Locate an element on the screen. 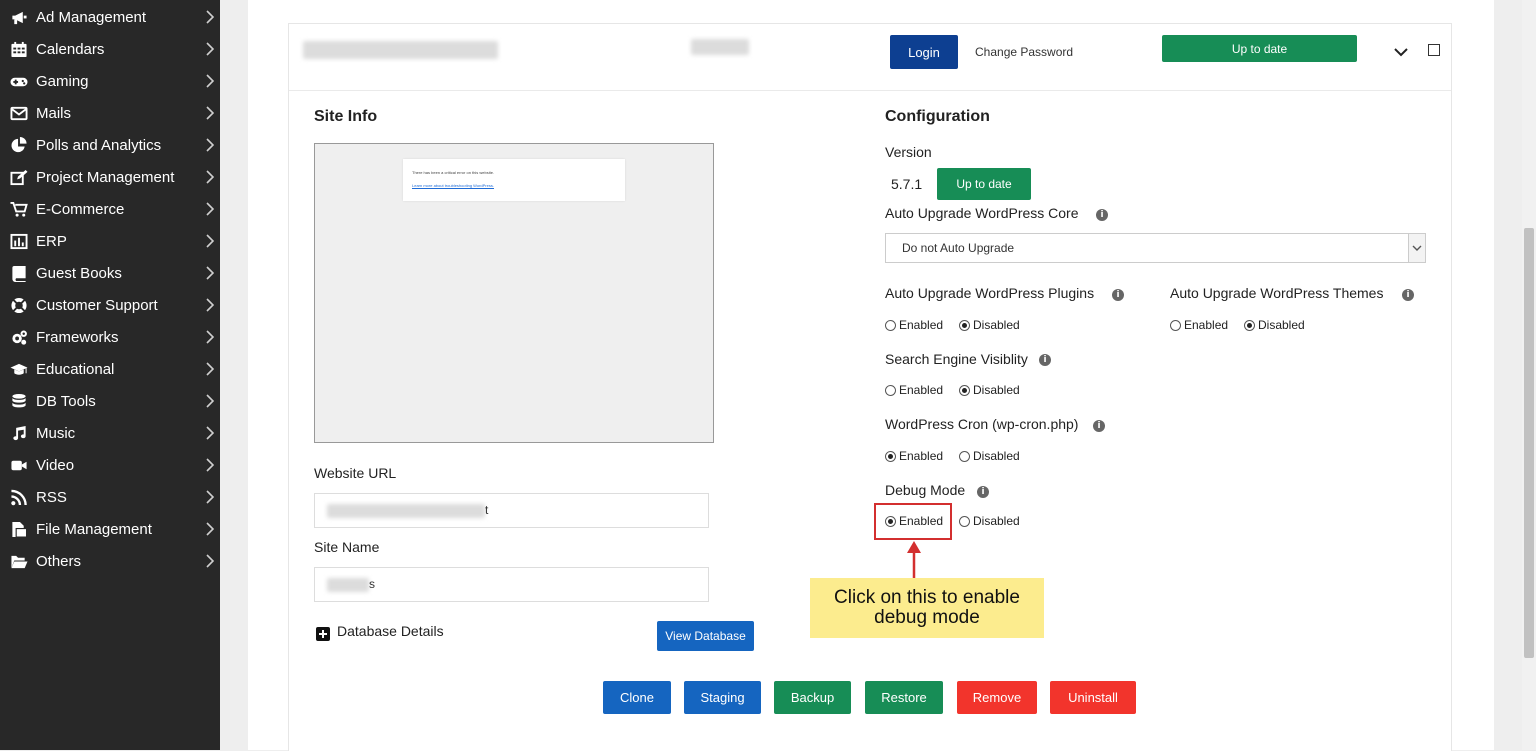 This screenshot has width=1536, height=751. folder-open-icon is located at coordinates (19, 561).